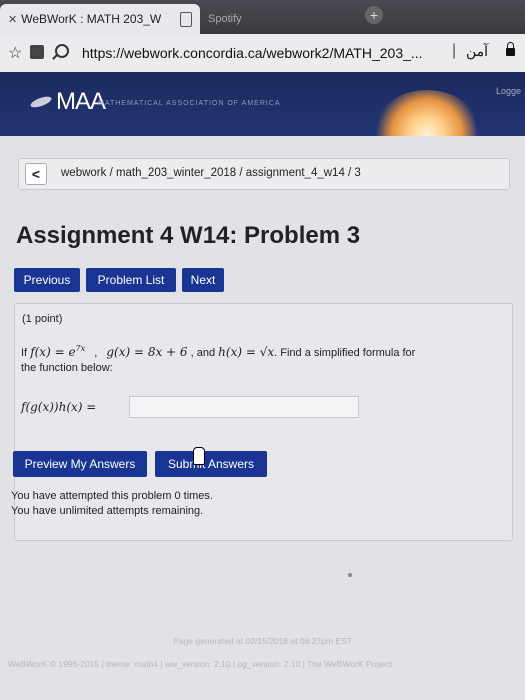 The height and width of the screenshot is (700, 525). Describe the element at coordinates (131, 280) in the screenshot. I see `problem-list-button: Problem List` at that location.